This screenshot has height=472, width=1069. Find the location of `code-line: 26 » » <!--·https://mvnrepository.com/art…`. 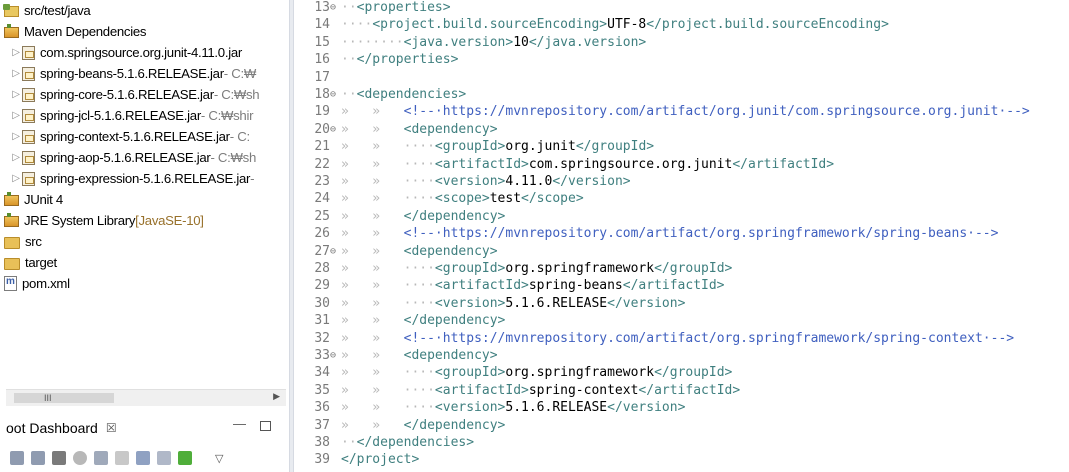

code-line: 26 » » <!--·https://mvnrepository.com/art… is located at coordinates (681, 233).